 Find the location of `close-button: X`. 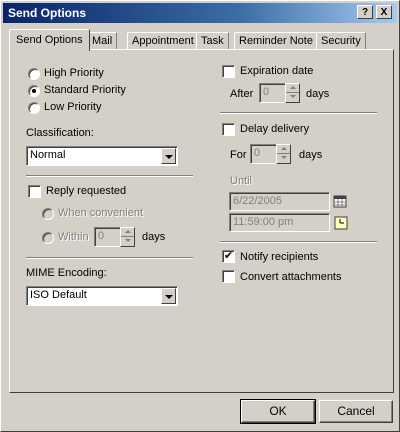

close-button: X is located at coordinates (384, 12).